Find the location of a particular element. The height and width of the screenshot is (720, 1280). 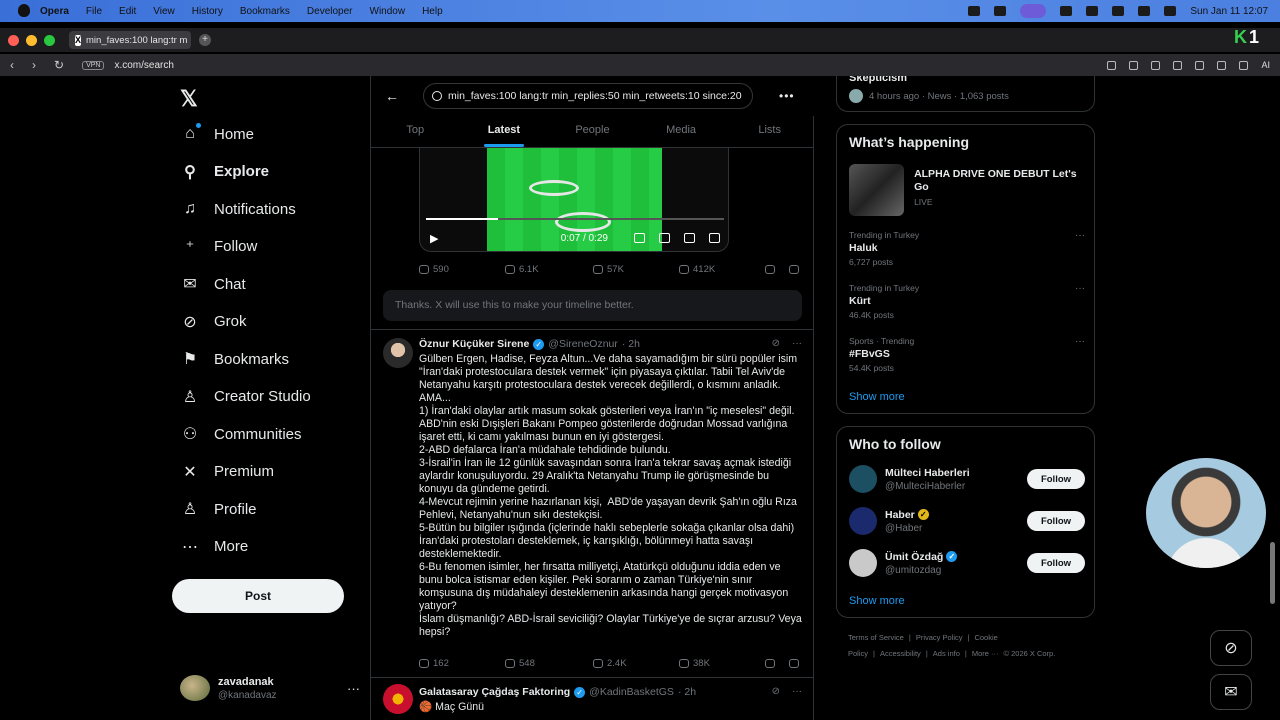

nav-item-grok: ⊘ Grok is located at coordinates (213, 322).